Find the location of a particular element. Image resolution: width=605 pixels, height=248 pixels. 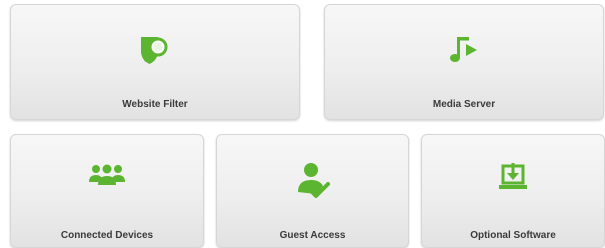

website-filter-icon is located at coordinates (154, 50).